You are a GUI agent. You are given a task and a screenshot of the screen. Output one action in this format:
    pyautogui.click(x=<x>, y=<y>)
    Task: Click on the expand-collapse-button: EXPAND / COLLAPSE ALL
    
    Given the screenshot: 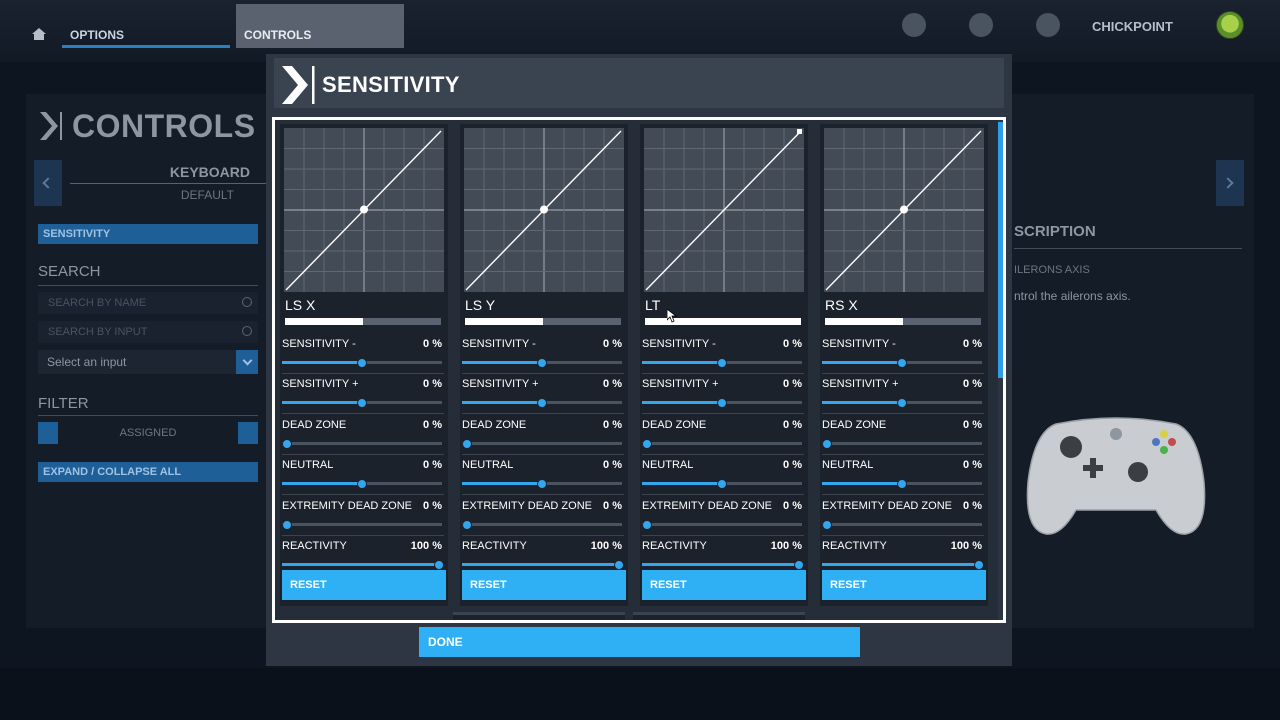 What is the action you would take?
    pyautogui.click(x=148, y=472)
    